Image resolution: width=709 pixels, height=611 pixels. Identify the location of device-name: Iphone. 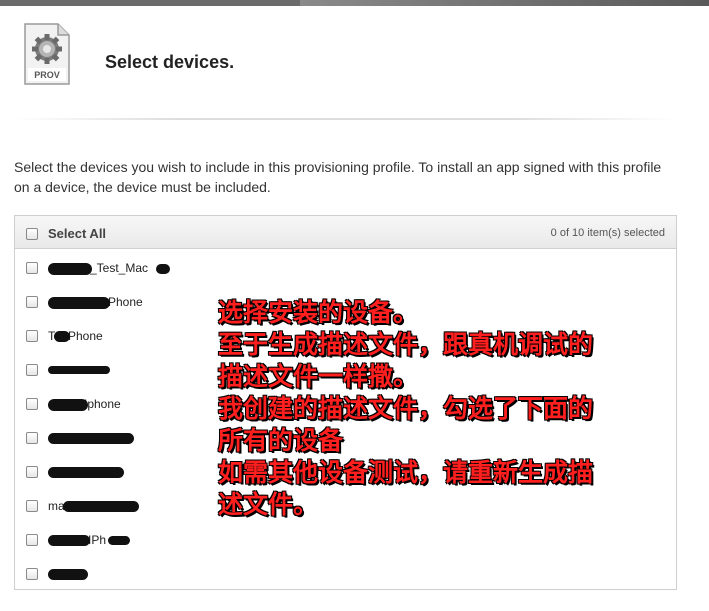
(84, 404).